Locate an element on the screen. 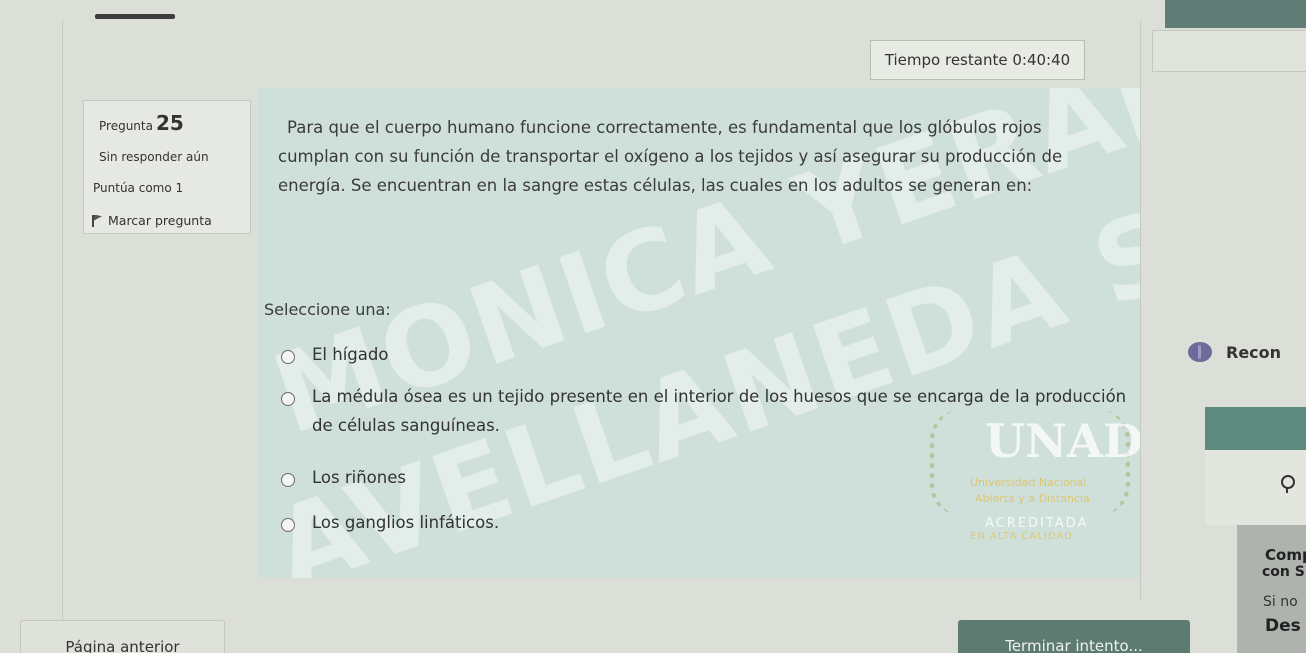 This screenshot has height=653, width=1306. answer-option-c: Los riñones is located at coordinates (343, 480).